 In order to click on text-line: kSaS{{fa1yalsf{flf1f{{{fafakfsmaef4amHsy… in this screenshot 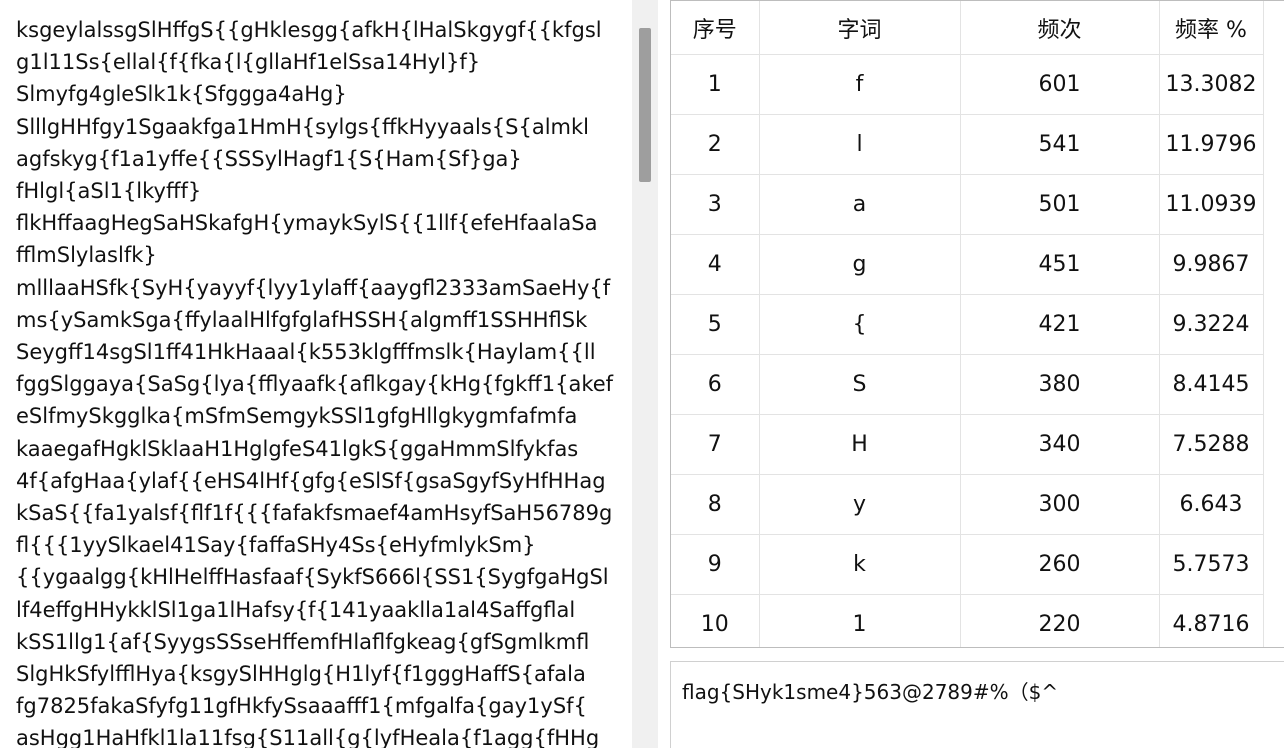, I will do `click(314, 513)`.